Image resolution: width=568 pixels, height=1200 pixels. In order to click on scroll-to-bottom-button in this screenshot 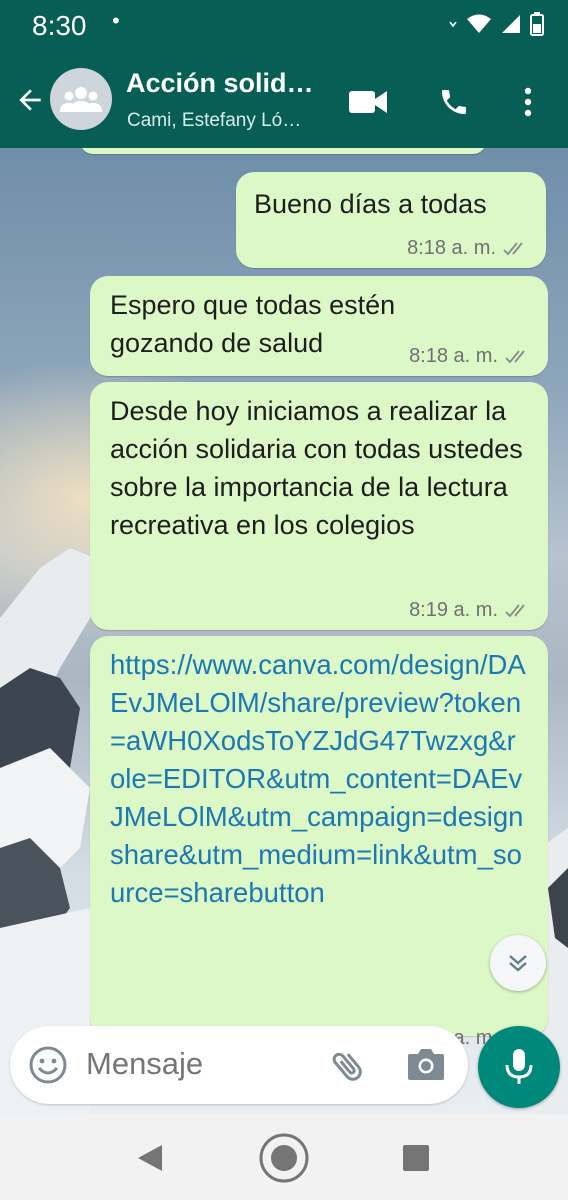, I will do `click(518, 963)`.